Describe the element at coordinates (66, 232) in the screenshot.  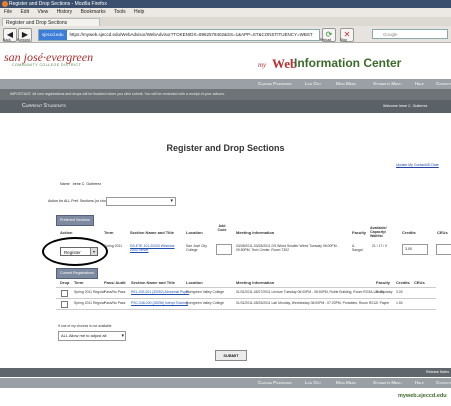
I see `header-action: Action` at that location.